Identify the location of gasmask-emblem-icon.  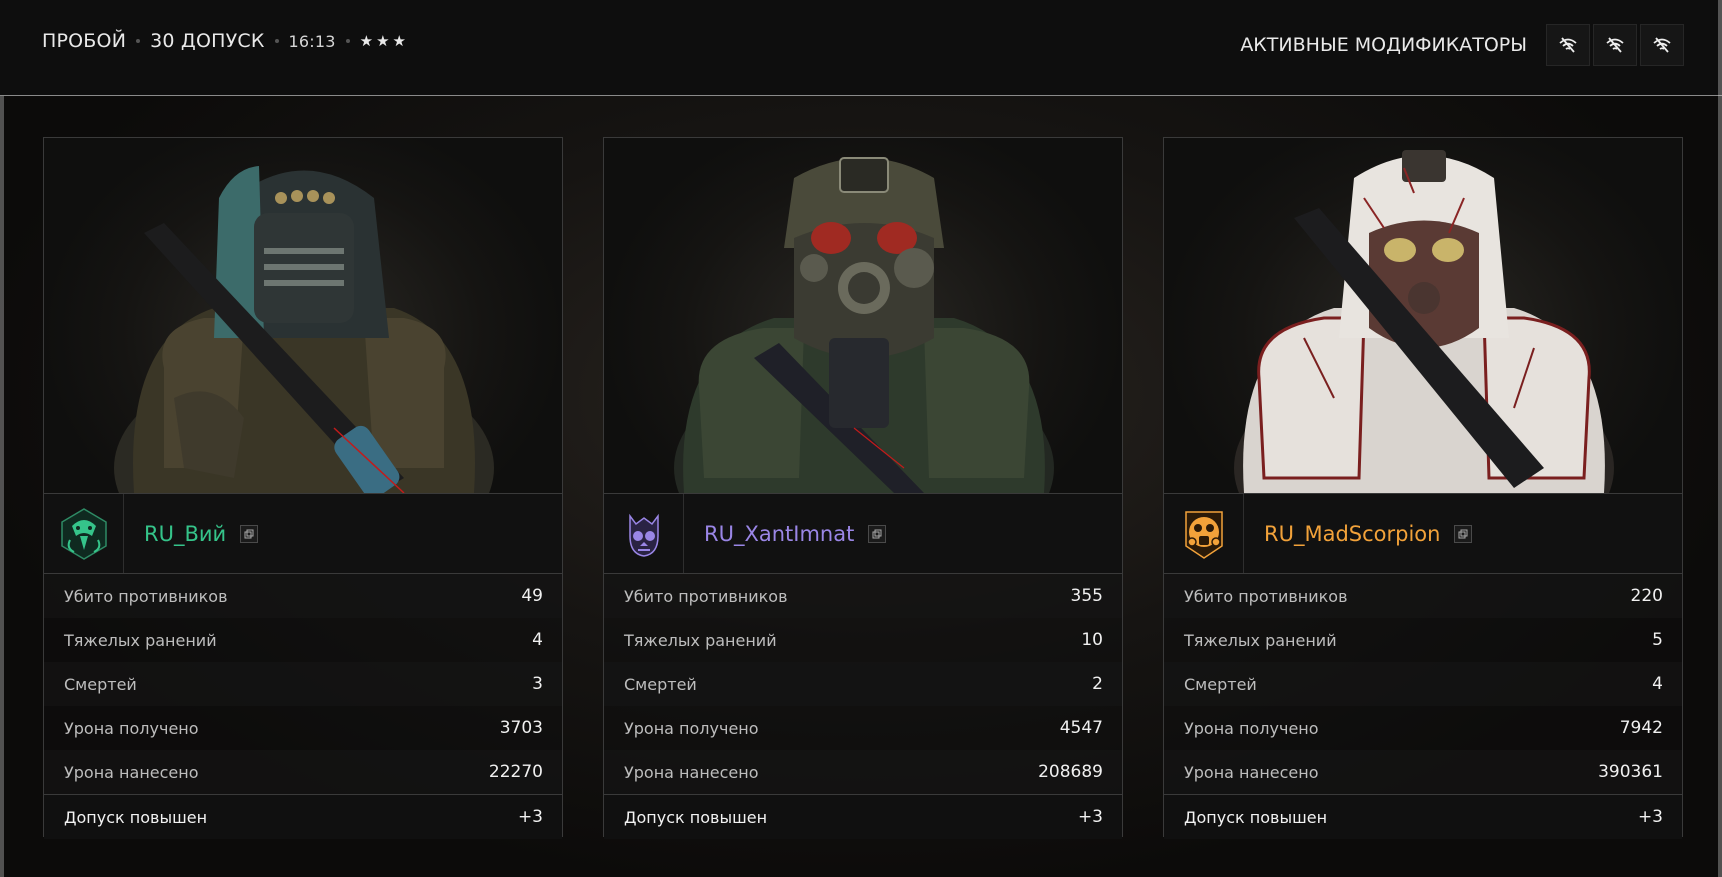
(1203, 534).